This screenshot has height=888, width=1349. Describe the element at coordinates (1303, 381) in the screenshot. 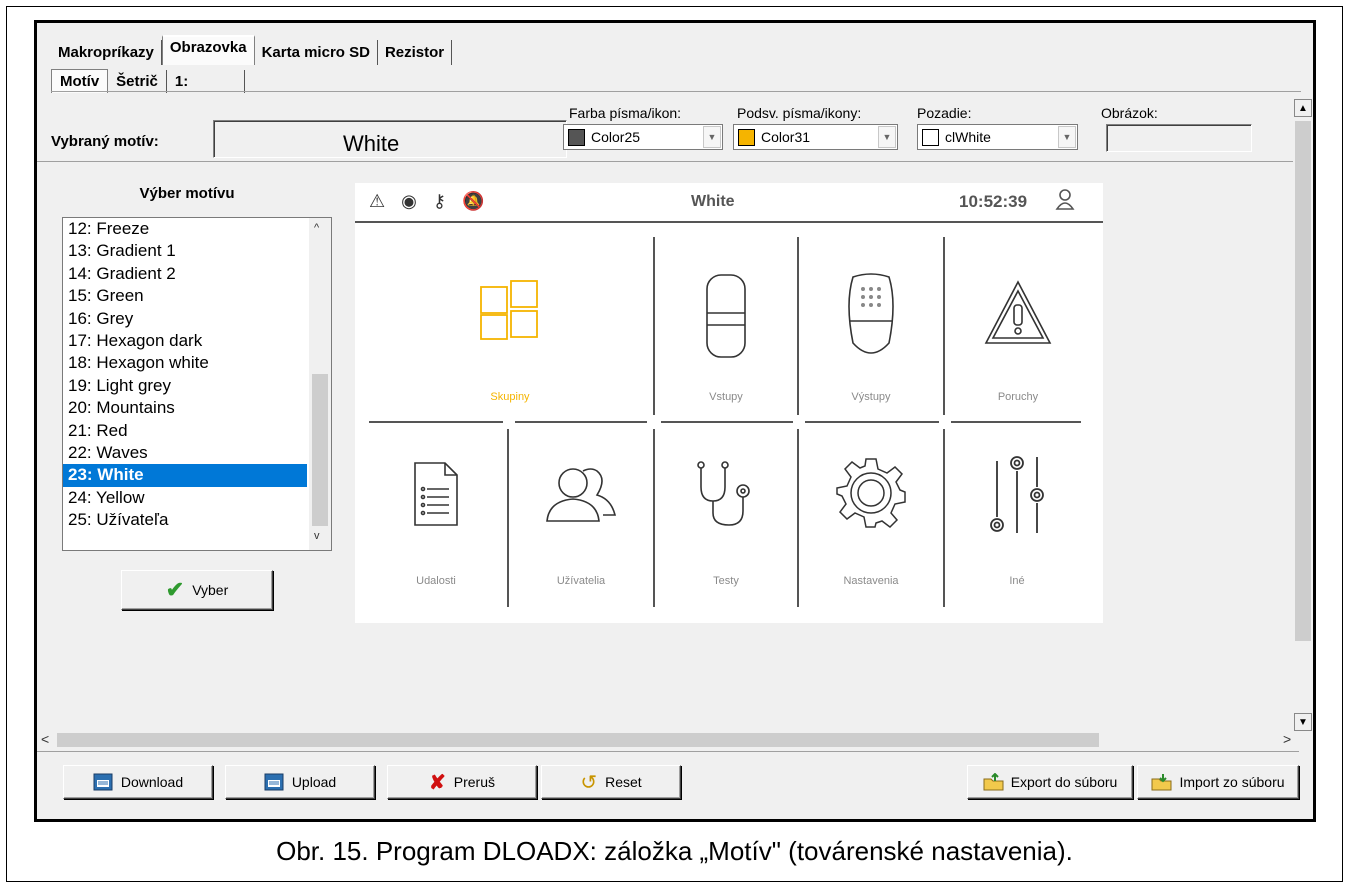

I see `vertical-scroll-thumb` at that location.